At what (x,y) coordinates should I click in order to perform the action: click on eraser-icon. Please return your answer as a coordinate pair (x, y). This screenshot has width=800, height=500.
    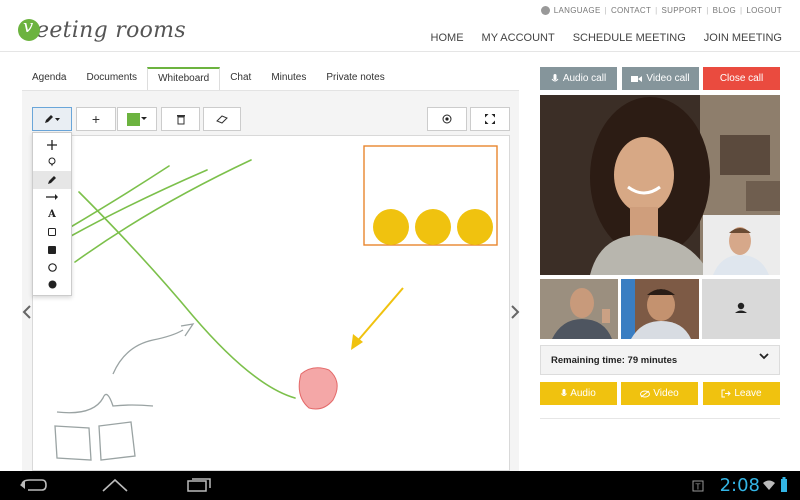
    Looking at the image, I should click on (222, 119).